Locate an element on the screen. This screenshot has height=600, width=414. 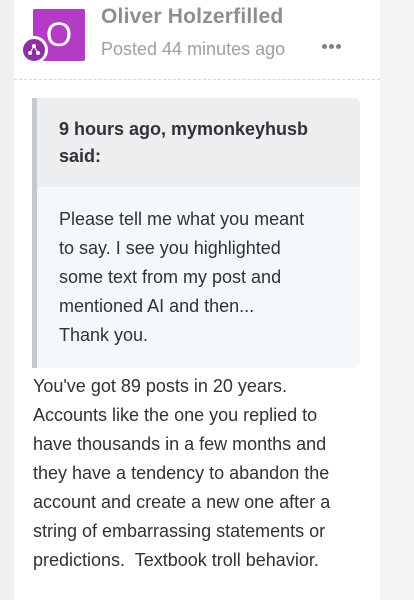
post-body-line: You've got 89 posts in 20 years. is located at coordinates (160, 386).